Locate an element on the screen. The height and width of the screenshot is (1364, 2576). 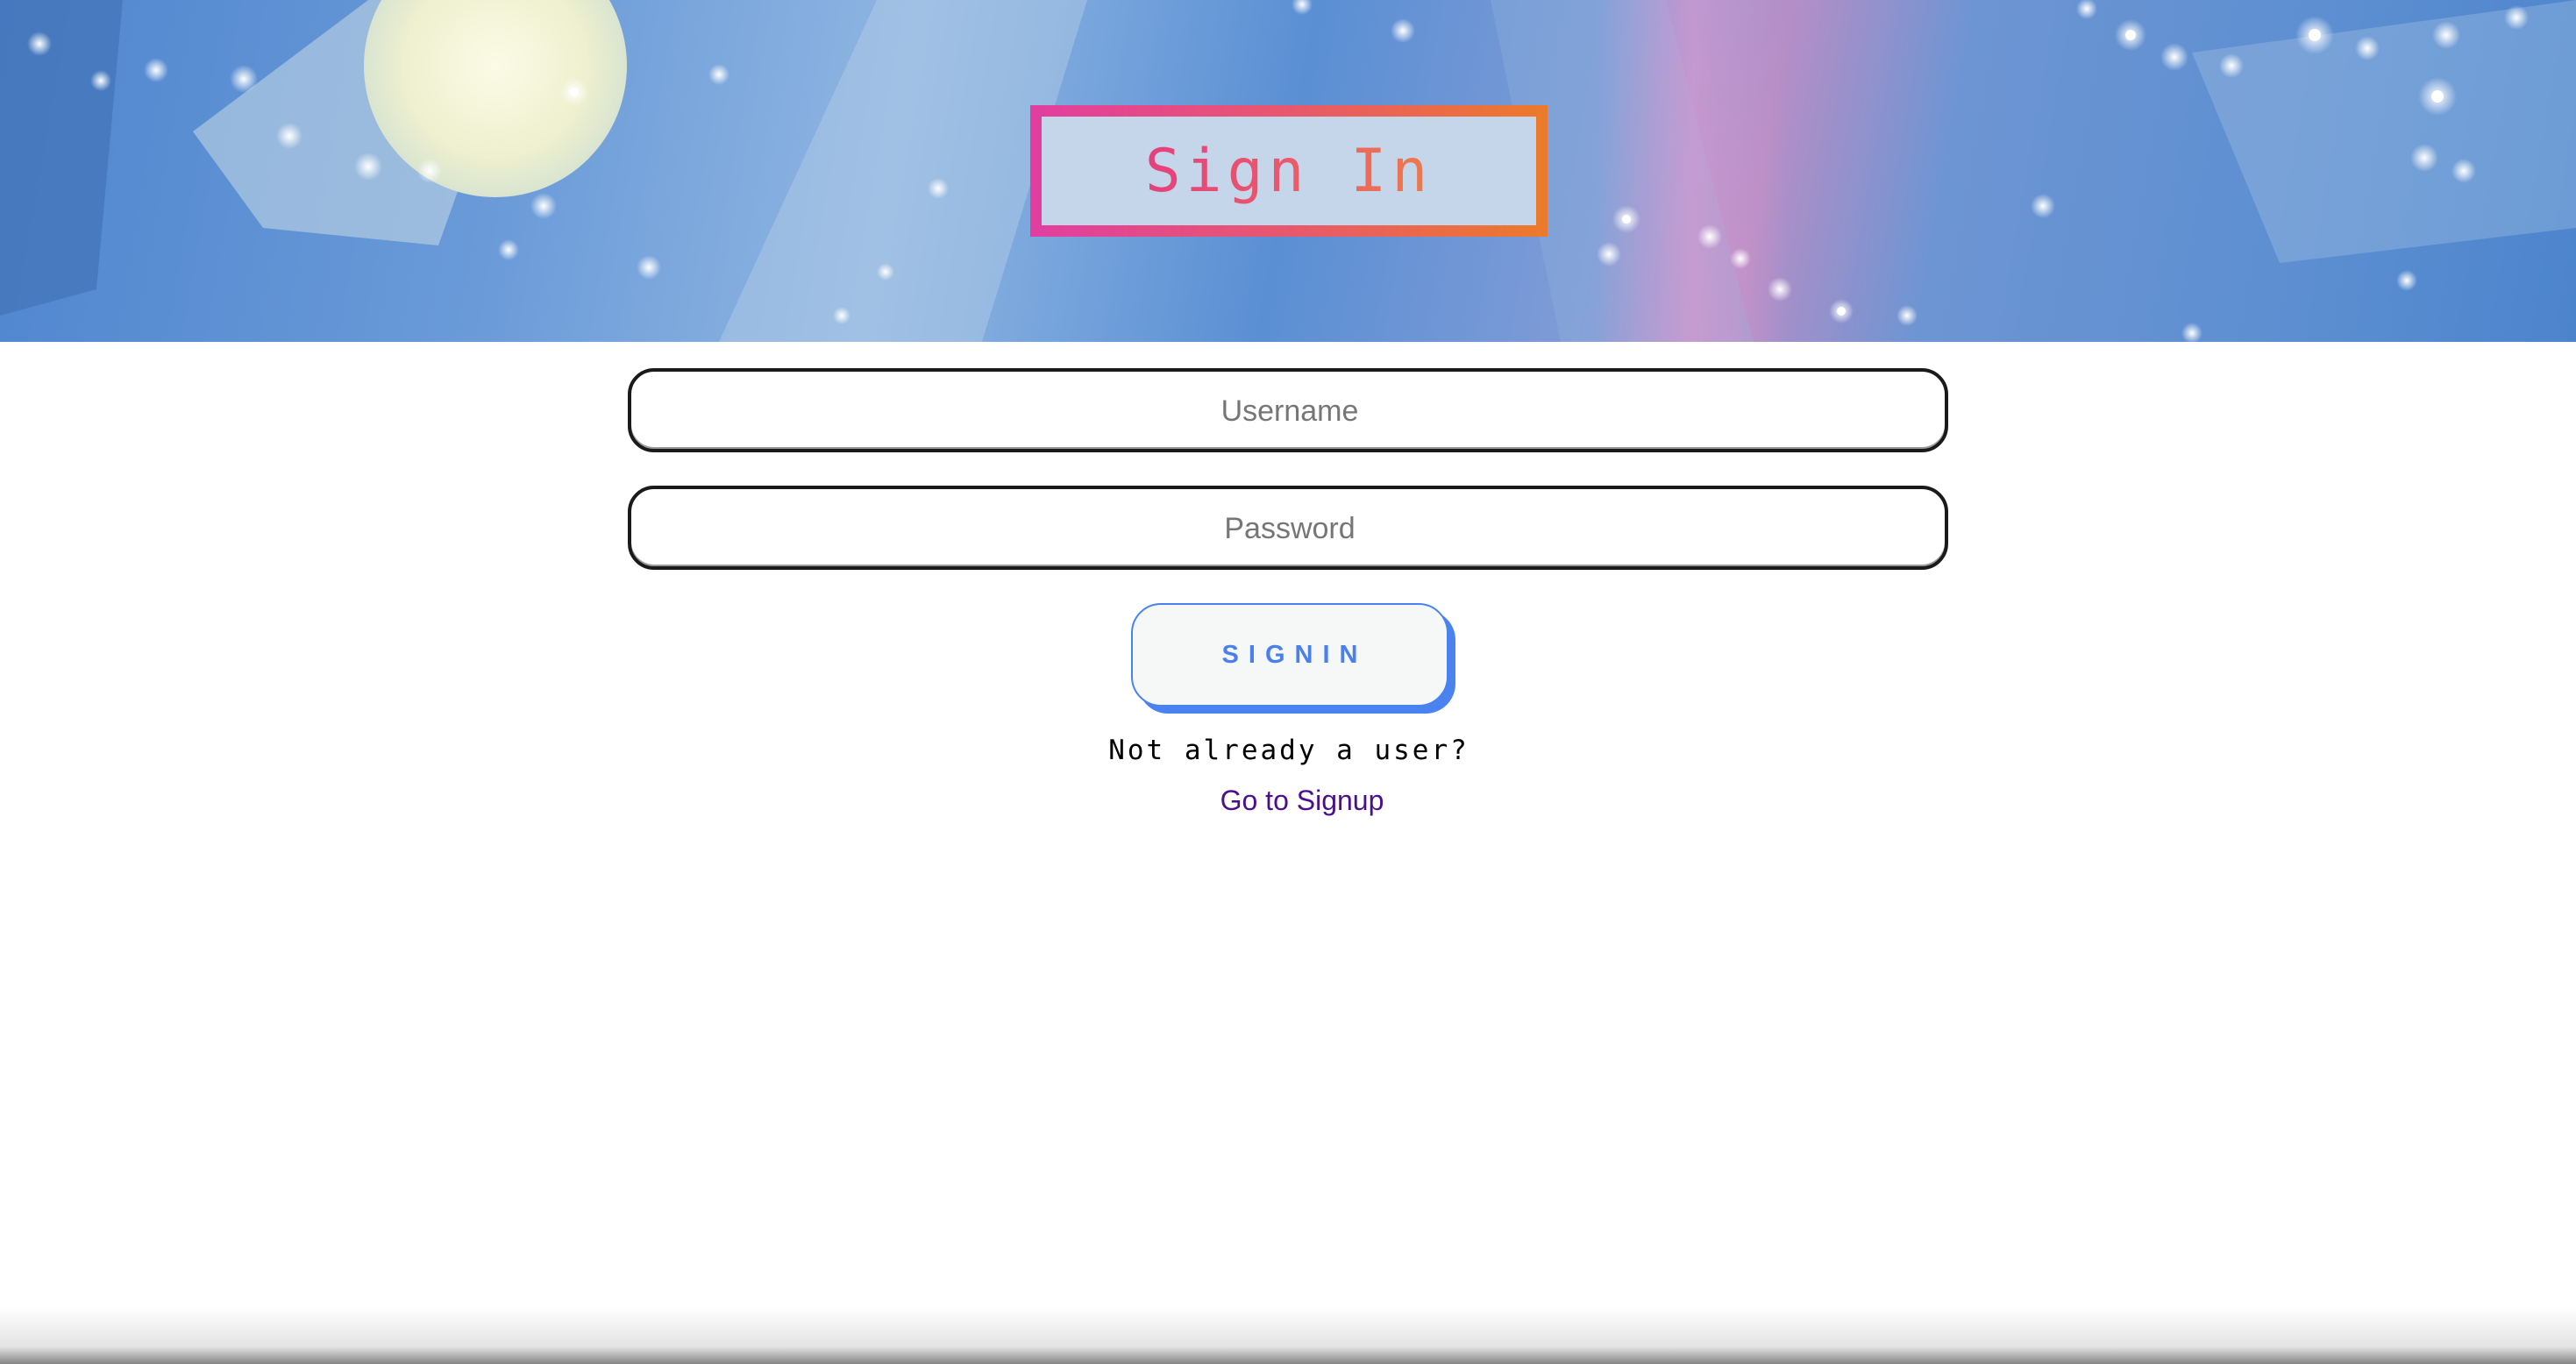
signin-button: SIGNIN is located at coordinates (1289, 655).